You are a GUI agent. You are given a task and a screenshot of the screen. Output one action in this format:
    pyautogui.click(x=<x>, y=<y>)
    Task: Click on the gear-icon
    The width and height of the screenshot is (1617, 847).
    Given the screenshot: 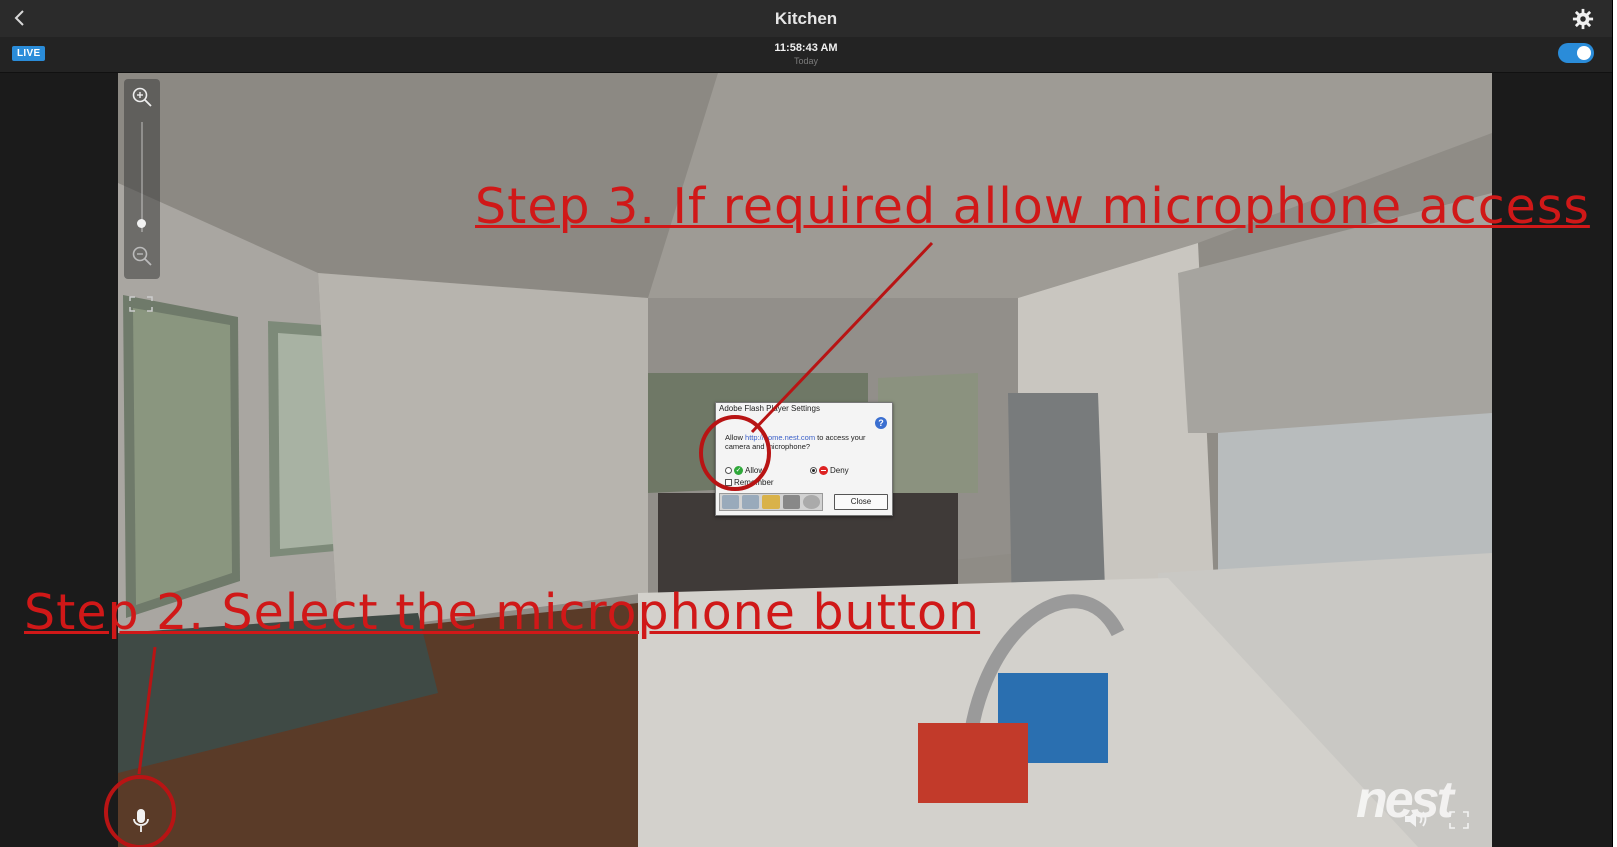 What is the action you would take?
    pyautogui.click(x=1583, y=19)
    